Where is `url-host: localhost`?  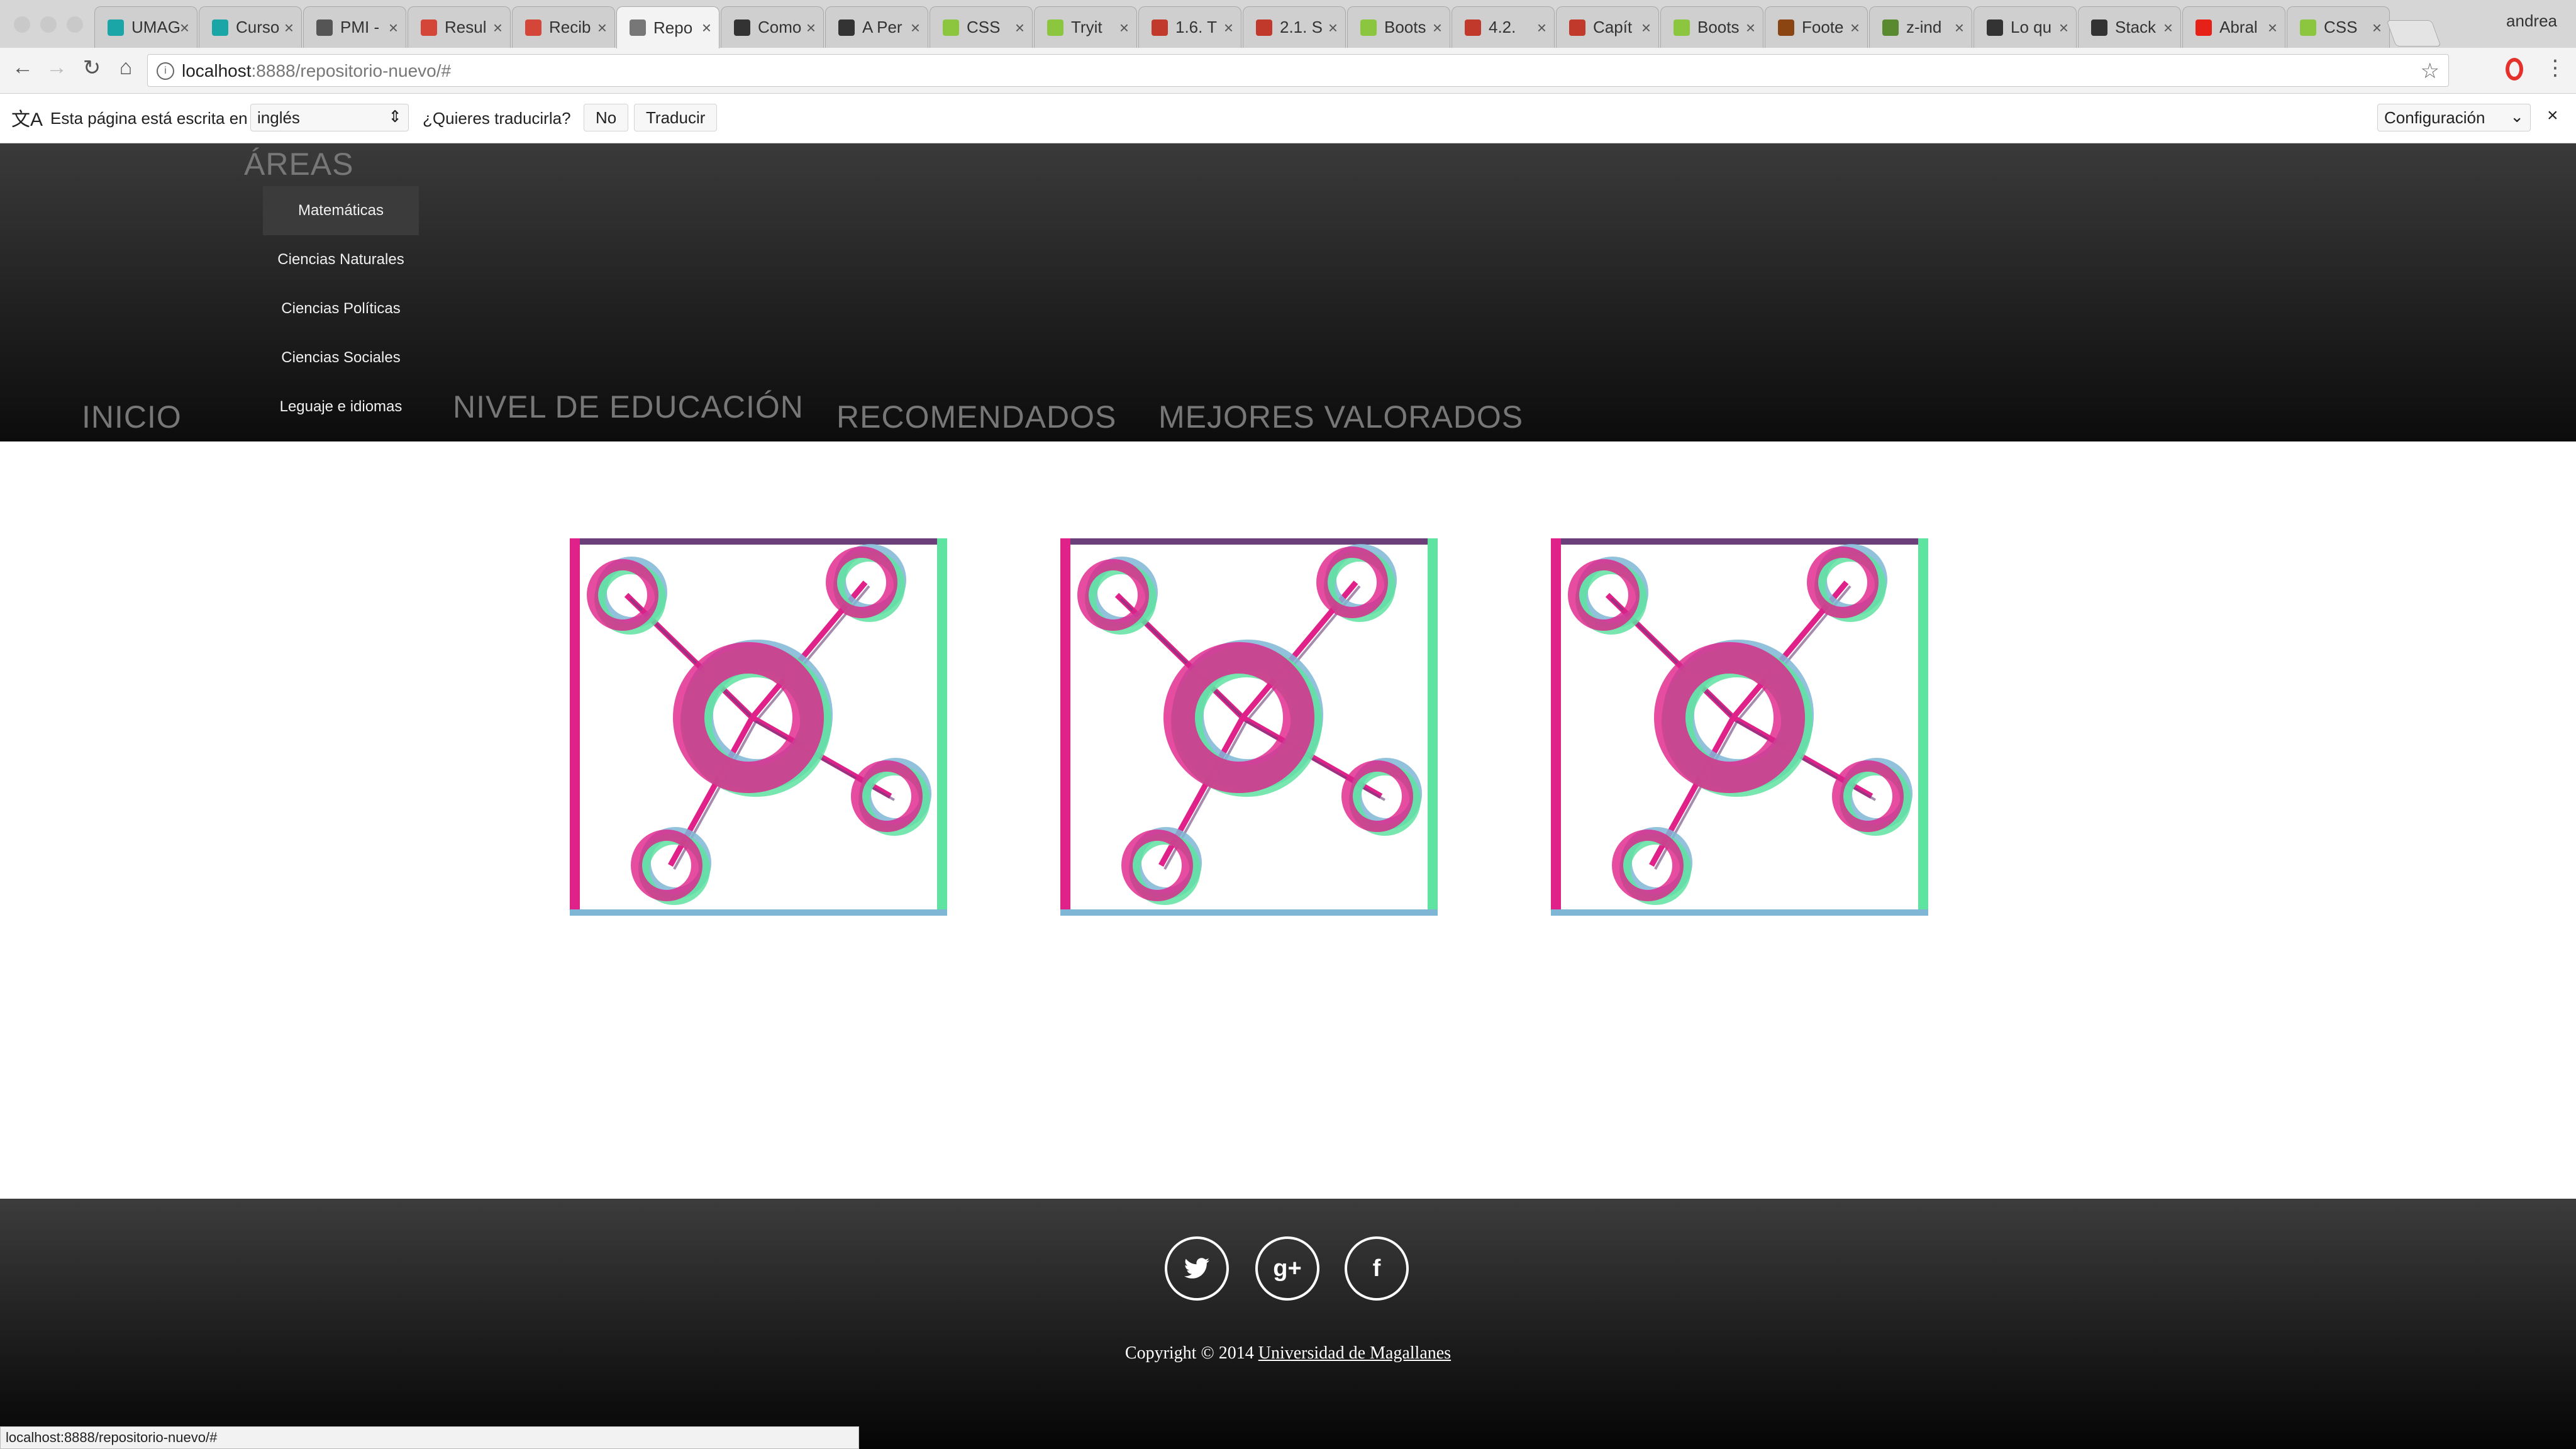 url-host: localhost is located at coordinates (217, 70).